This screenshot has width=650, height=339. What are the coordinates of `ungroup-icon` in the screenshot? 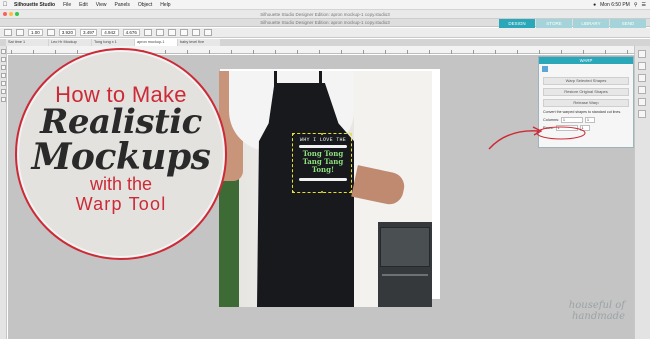 It's located at (159, 32).